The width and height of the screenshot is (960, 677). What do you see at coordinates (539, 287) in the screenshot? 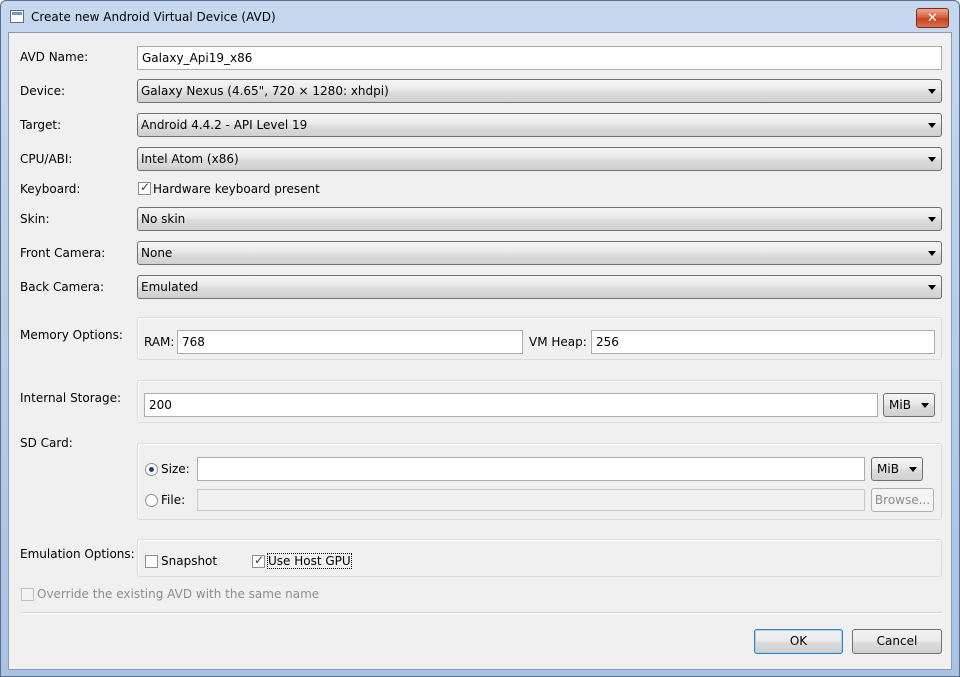
I see `back-camera-select: Emulated` at bounding box center [539, 287].